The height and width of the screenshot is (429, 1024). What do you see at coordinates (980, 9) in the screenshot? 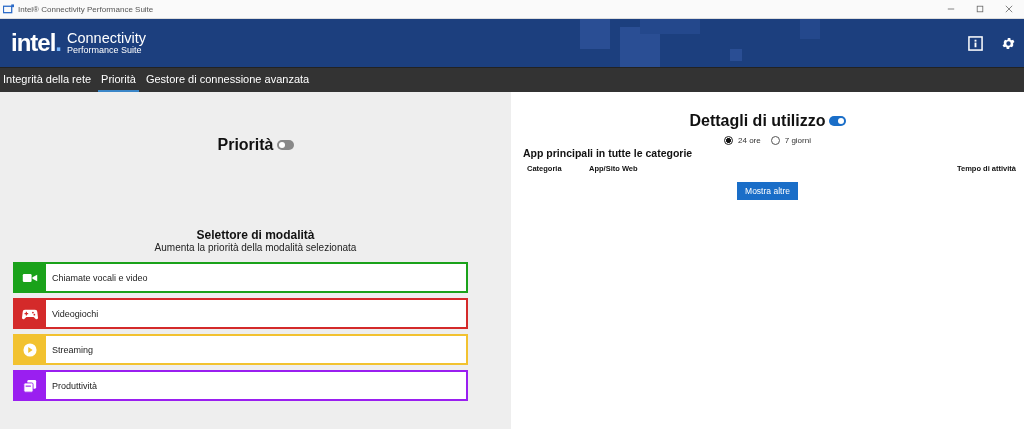
I see `maximize-icon` at bounding box center [980, 9].